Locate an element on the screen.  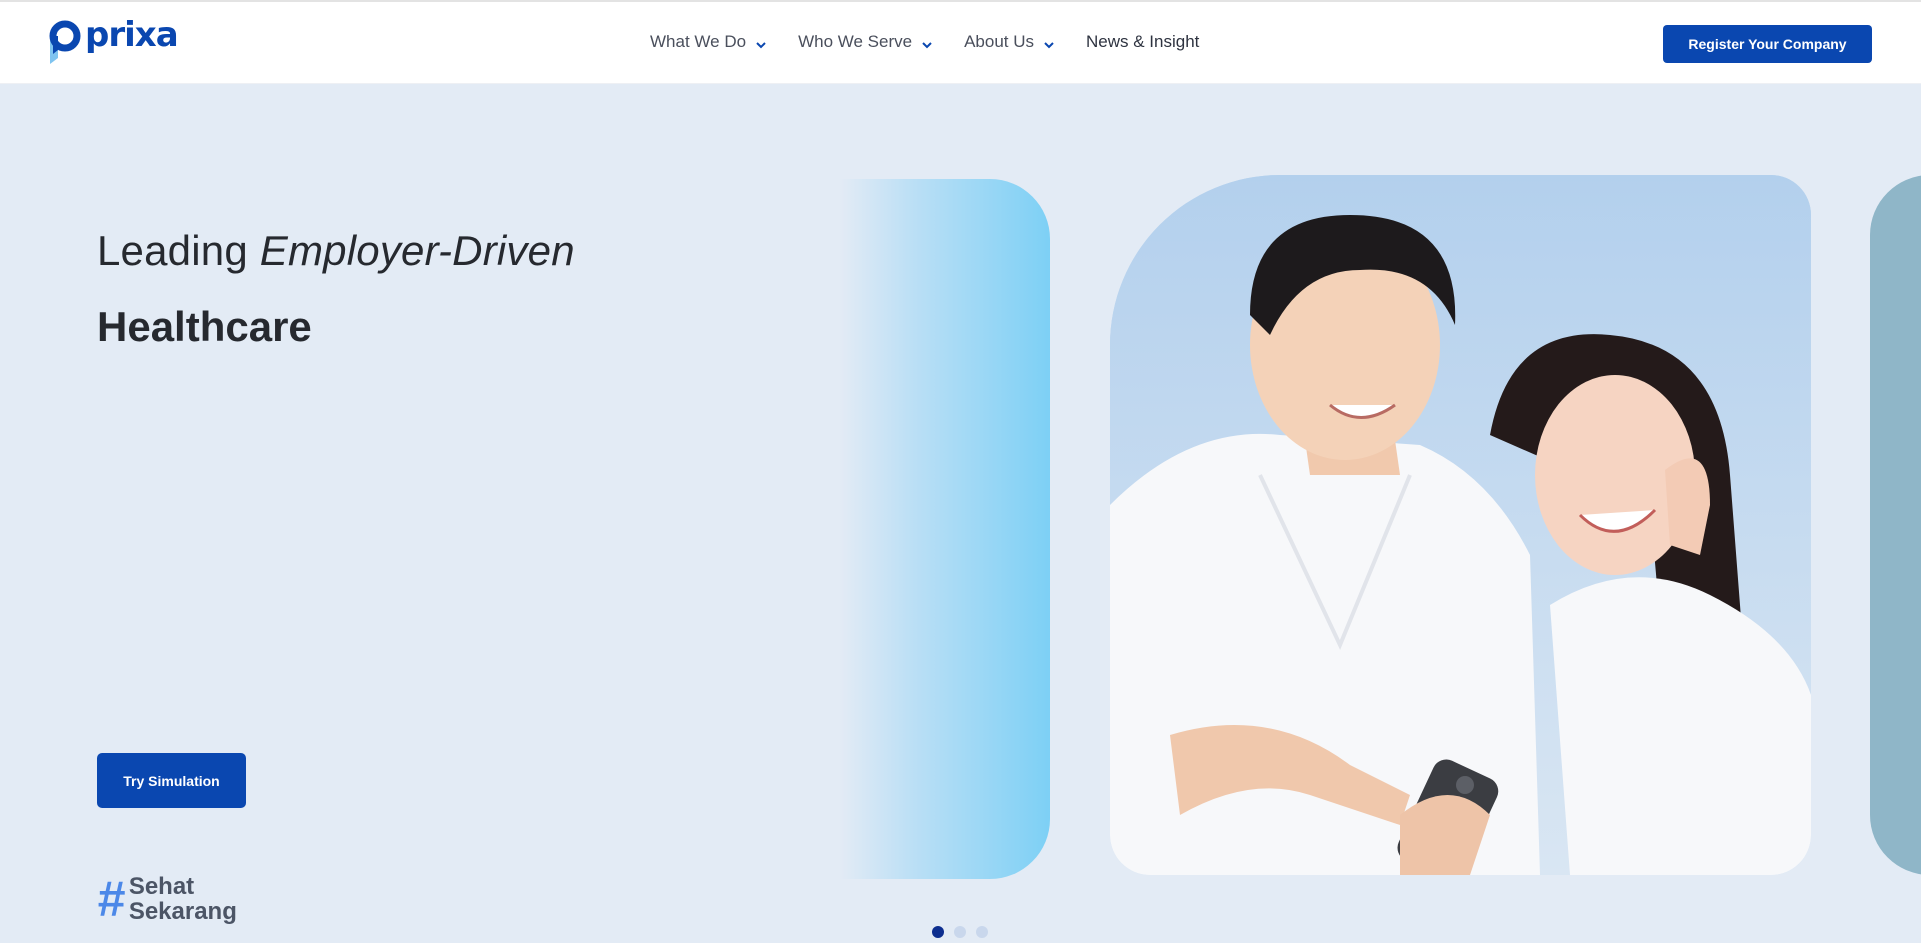
sehat-sekarang-tagline: # Sehat Sekarang is located at coordinates (167, 899).